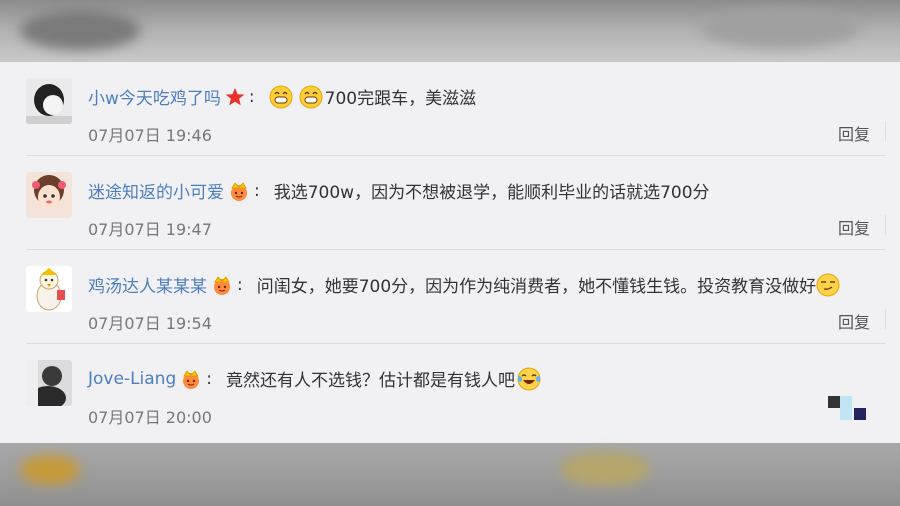 Image resolution: width=900 pixels, height=506 pixels. I want to click on comment-text: 我选700w，因为不想被退学，能顺利毕业的话就选700分, so click(491, 193).